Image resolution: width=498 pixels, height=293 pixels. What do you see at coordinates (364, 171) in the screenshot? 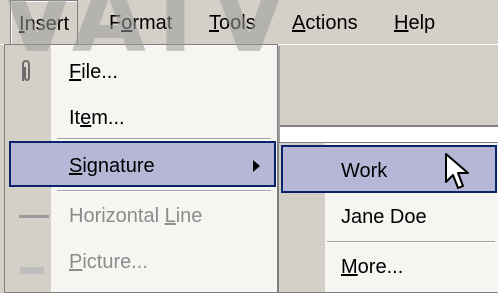
I see `submenu-item-label: Work` at bounding box center [364, 171].